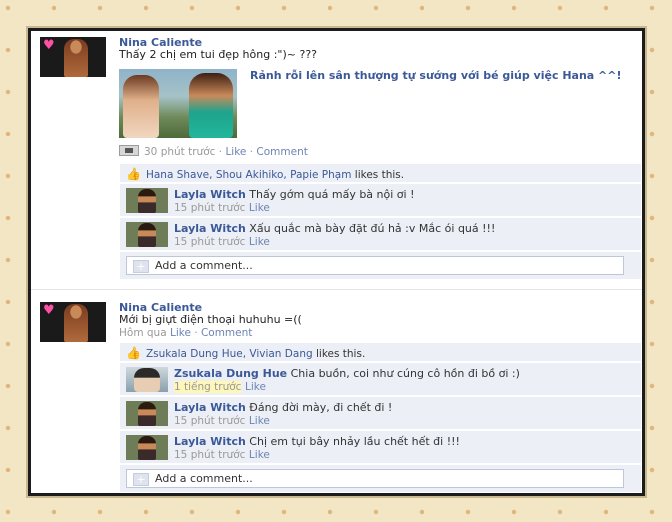  What do you see at coordinates (178, 103) in the screenshot?
I see `post-photo` at bounding box center [178, 103].